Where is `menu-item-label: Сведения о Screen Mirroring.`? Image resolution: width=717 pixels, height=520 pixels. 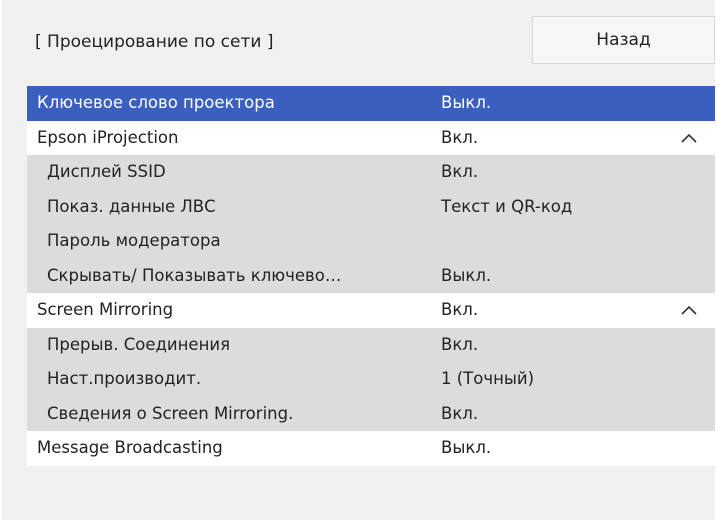
menu-item-label: Сведения о Screen Mirroring. is located at coordinates (170, 413).